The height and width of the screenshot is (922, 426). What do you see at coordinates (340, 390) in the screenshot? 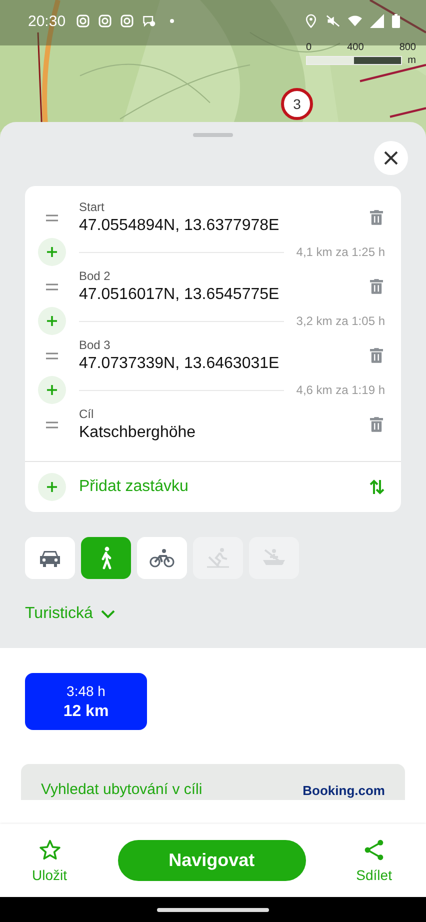
I see `leg-distance: 4,6 km za 1:19 h` at bounding box center [340, 390].